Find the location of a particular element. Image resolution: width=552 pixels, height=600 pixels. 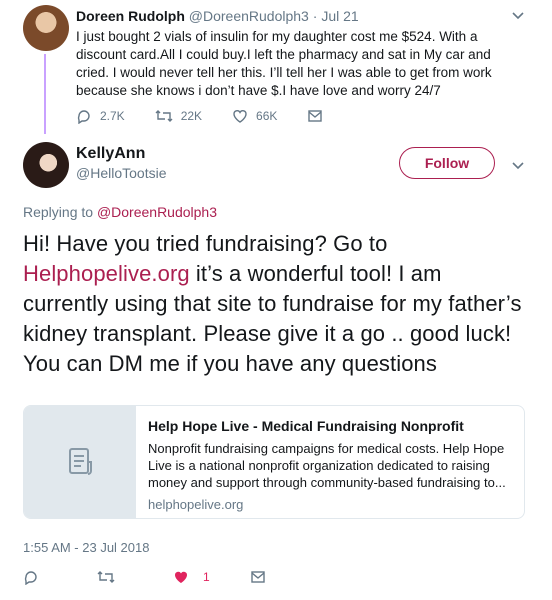

card-thumbnail is located at coordinates (80, 462).